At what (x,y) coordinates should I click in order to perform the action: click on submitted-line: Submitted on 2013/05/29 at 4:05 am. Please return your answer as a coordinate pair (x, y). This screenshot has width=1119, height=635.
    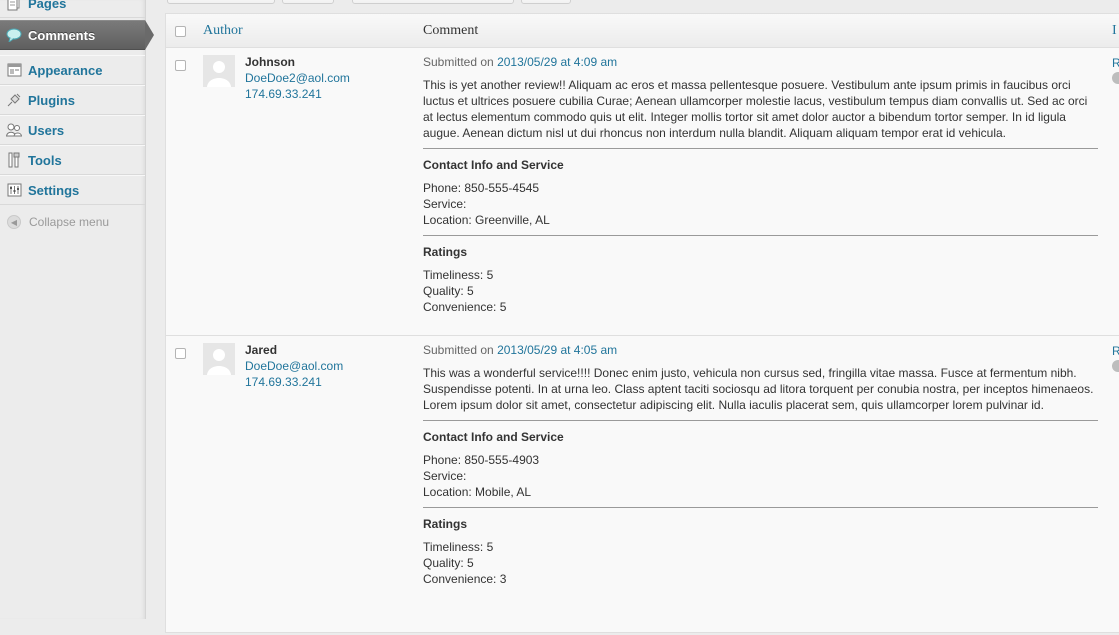
    Looking at the image, I should click on (760, 350).